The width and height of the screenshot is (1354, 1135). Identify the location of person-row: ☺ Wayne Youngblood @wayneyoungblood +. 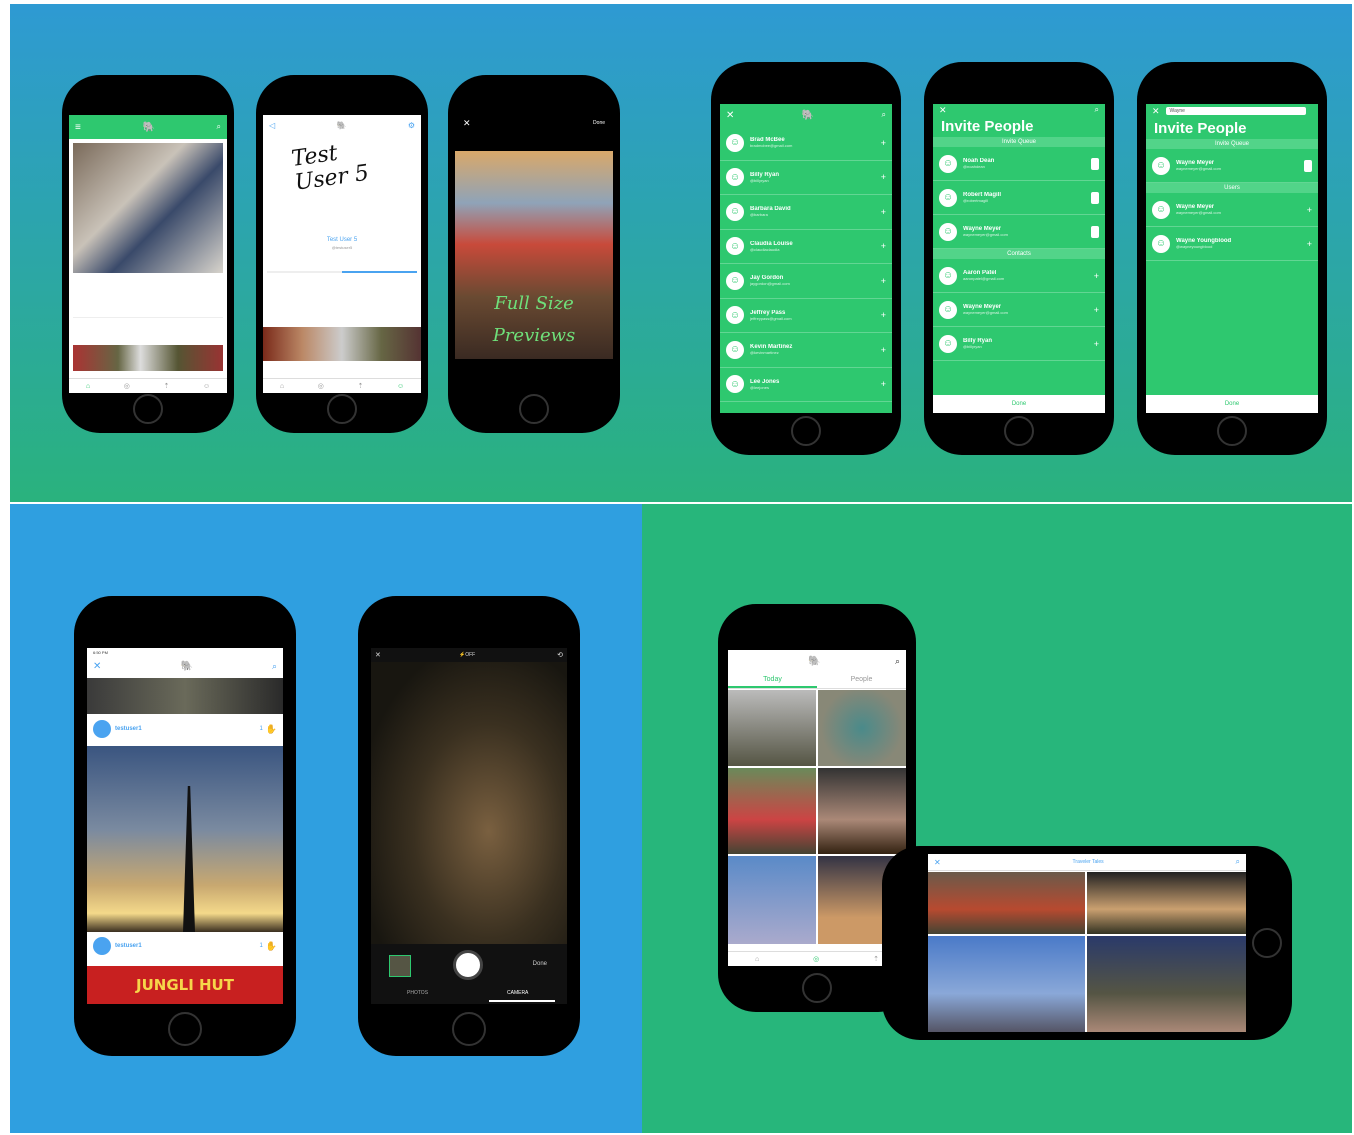
(1232, 244).